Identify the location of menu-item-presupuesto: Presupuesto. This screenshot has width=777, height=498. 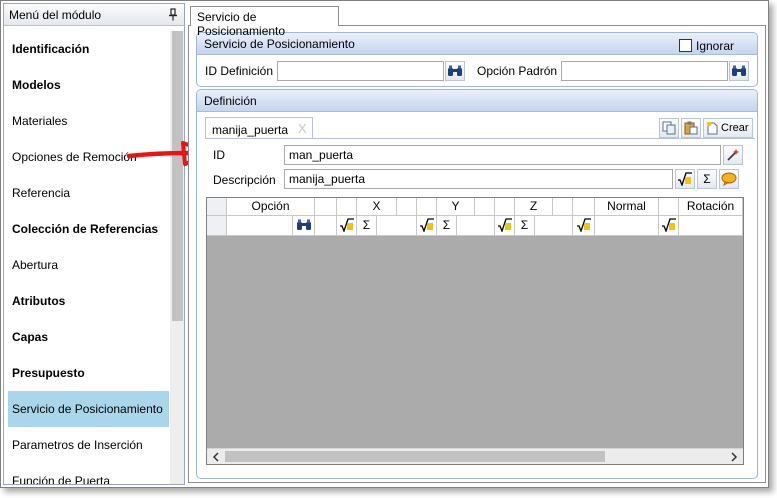
(88, 373).